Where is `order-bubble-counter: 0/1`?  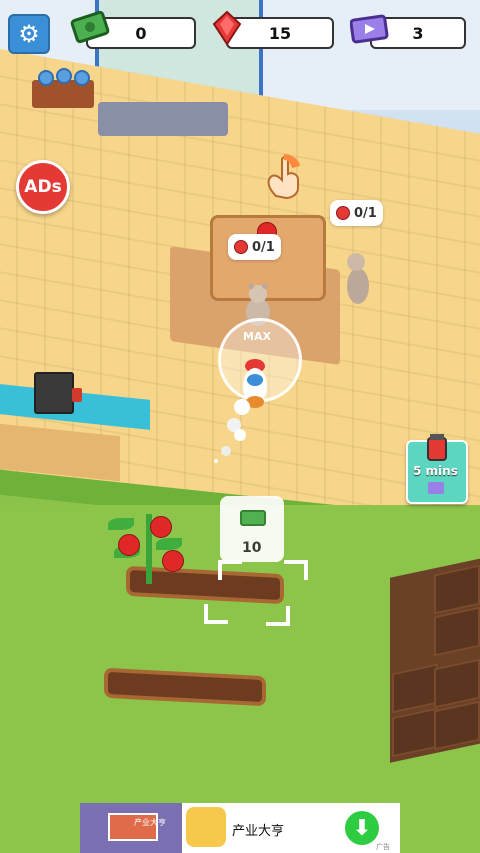 order-bubble-counter: 0/1 is located at coordinates (254, 247).